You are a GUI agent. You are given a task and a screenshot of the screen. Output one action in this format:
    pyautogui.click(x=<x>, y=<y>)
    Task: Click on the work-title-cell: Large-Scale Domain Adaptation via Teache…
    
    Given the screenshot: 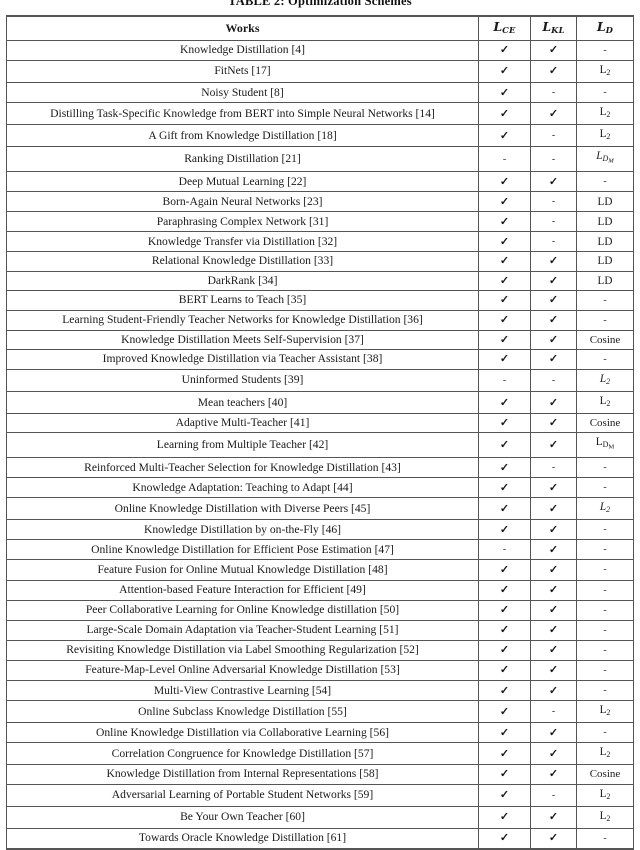 What is the action you would take?
    pyautogui.click(x=242, y=630)
    